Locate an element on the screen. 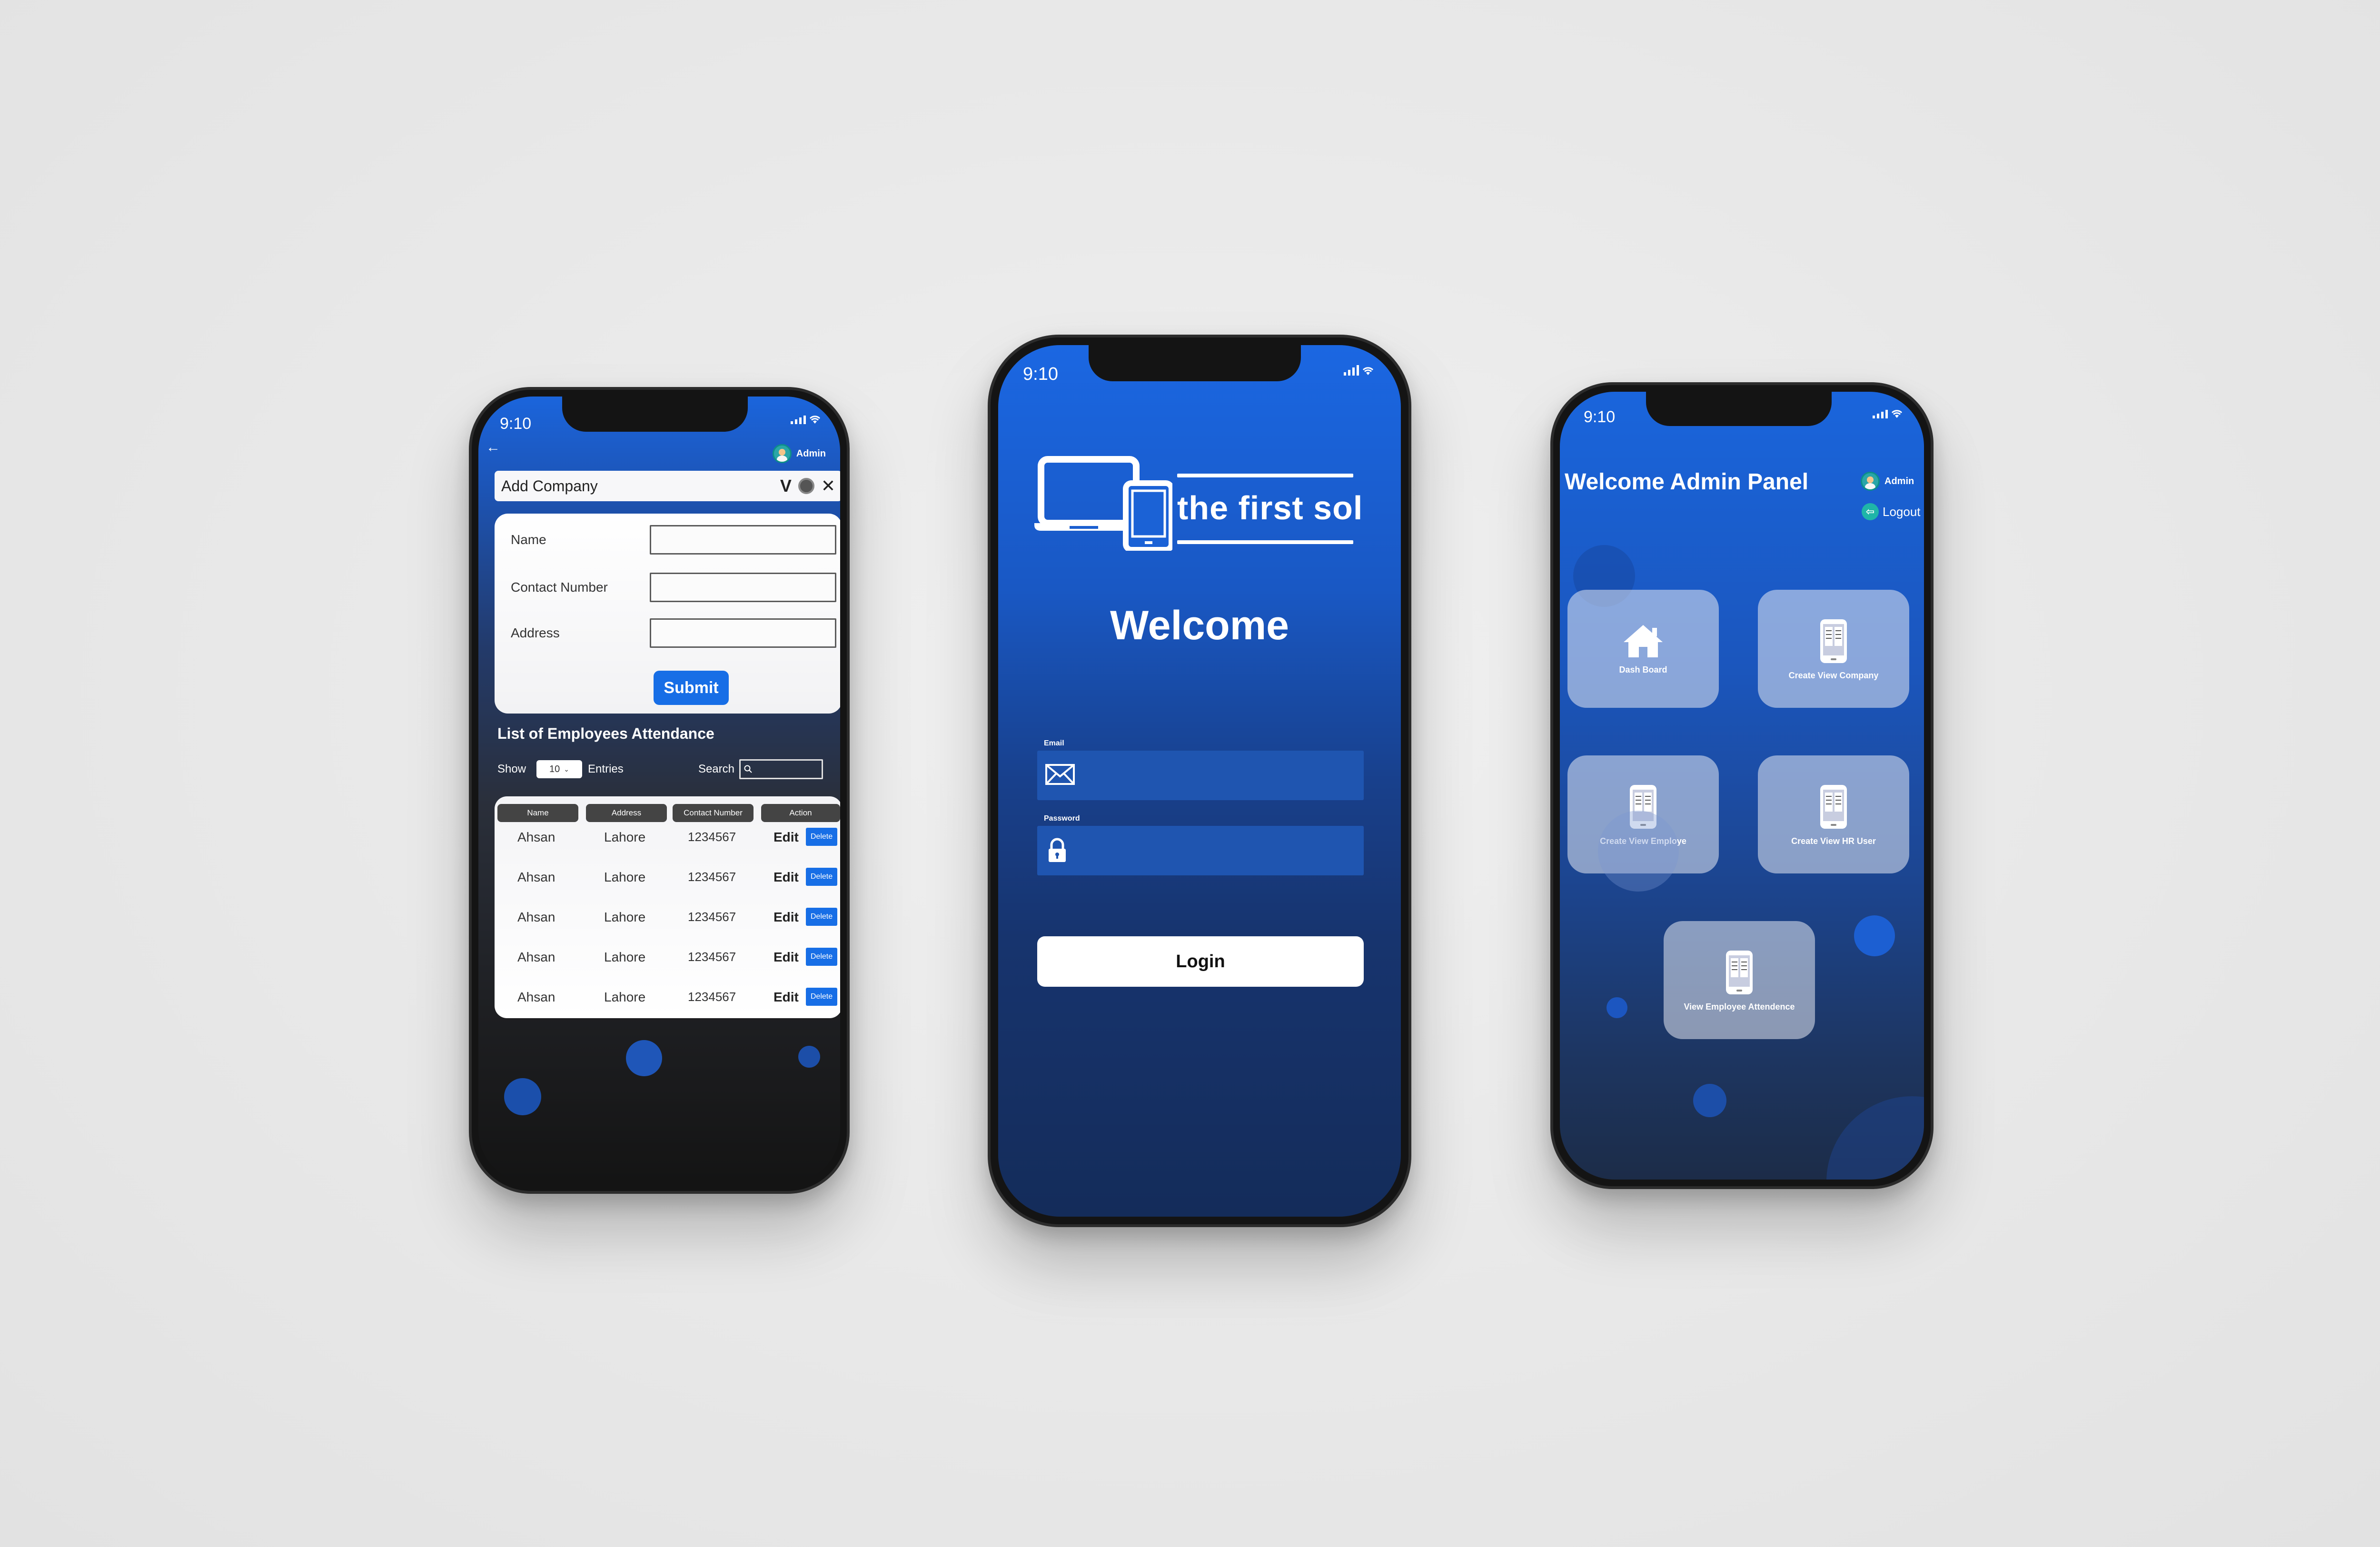 This screenshot has height=1547, width=2380. envelope-icon is located at coordinates (1060, 774).